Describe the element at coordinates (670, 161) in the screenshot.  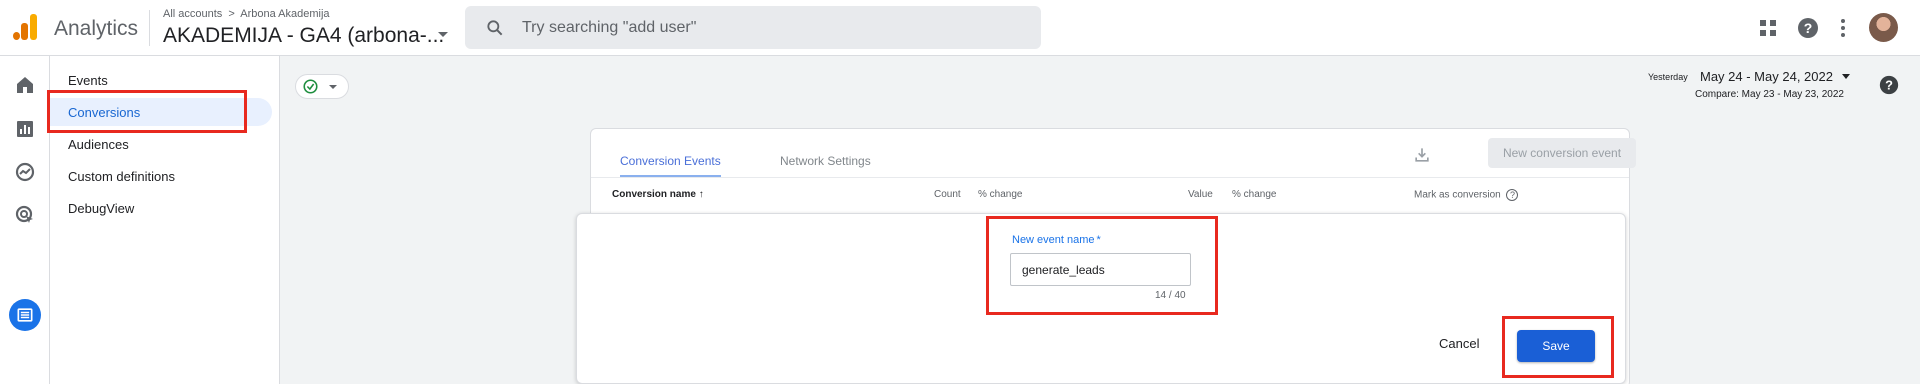
I see `tab-conversion-events: Conversion Events` at that location.